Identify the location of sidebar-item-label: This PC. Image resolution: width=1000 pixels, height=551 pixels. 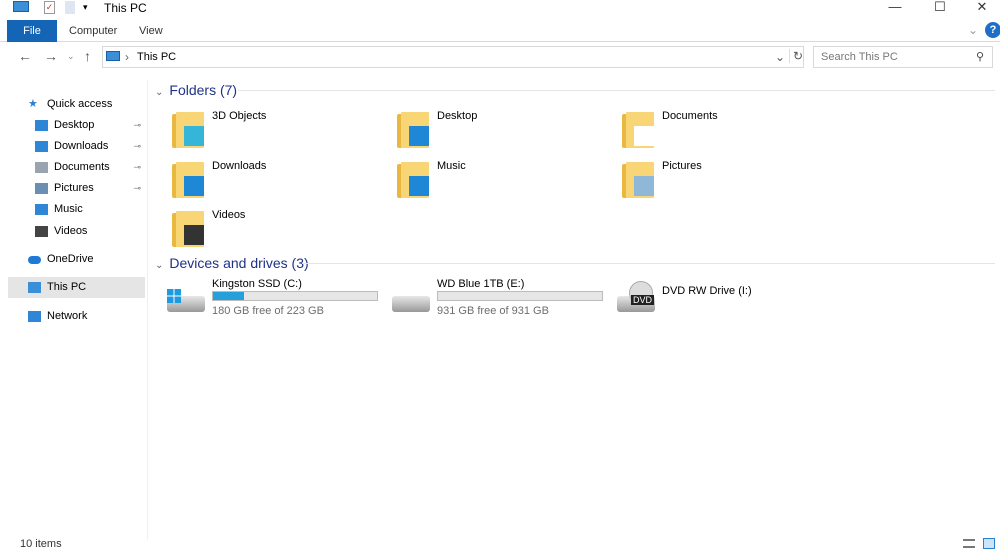
(67, 287).